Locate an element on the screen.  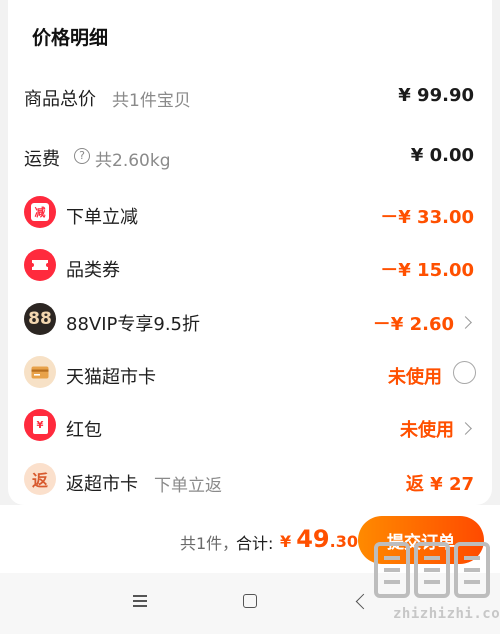
vip-88-icon: 88 is located at coordinates (40, 319).